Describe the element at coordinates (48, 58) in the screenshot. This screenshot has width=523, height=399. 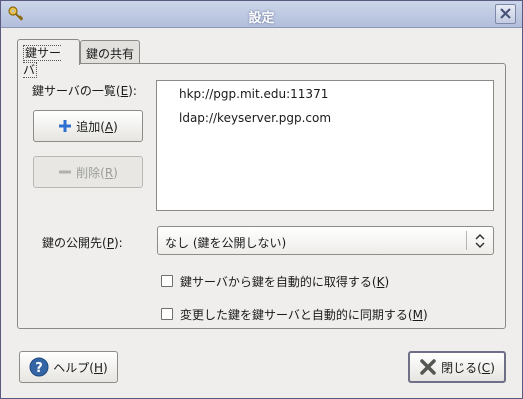
I see `tab-keyservers: 鍵サーバ` at that location.